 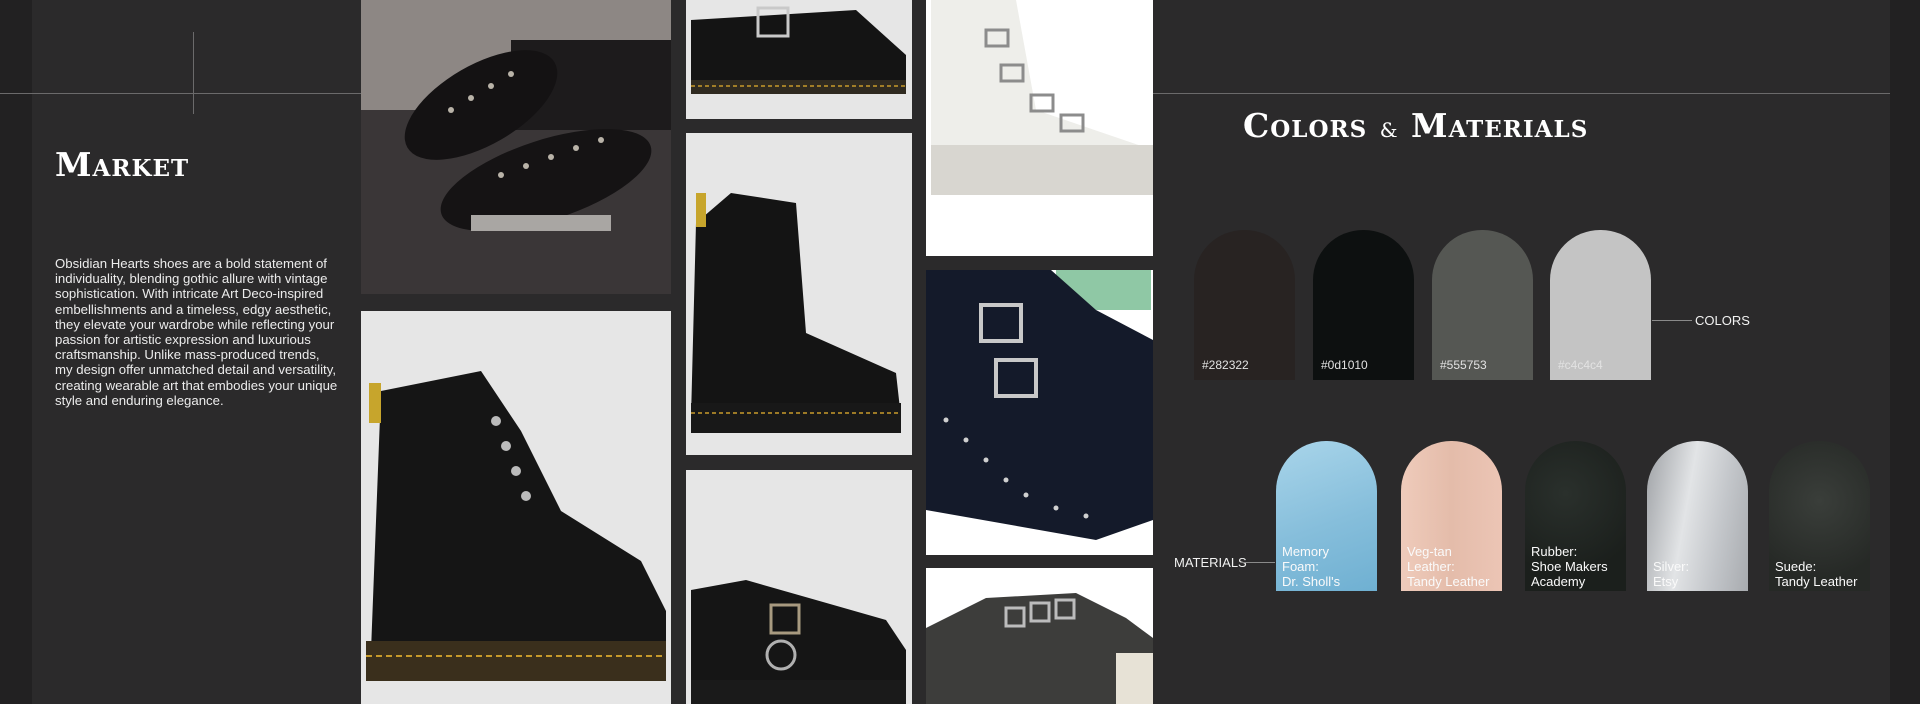 I want to click on material-label: Veg-tan Leather: Tandy Leather, so click(x=1448, y=566).